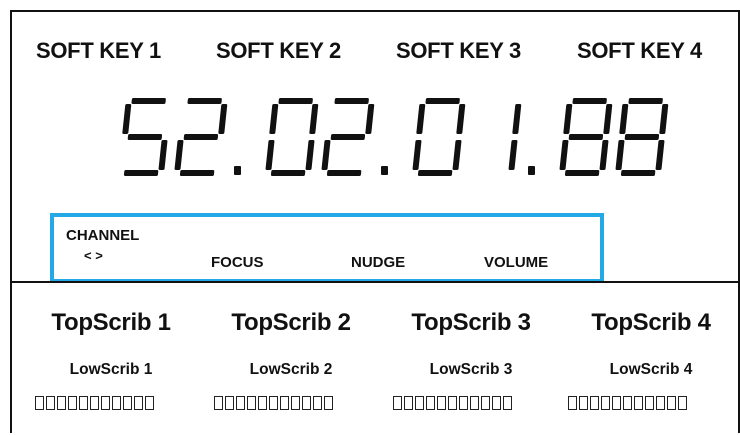  Describe the element at coordinates (291, 322) in the screenshot. I see `top-scribble-2: TopScrib 2` at that location.